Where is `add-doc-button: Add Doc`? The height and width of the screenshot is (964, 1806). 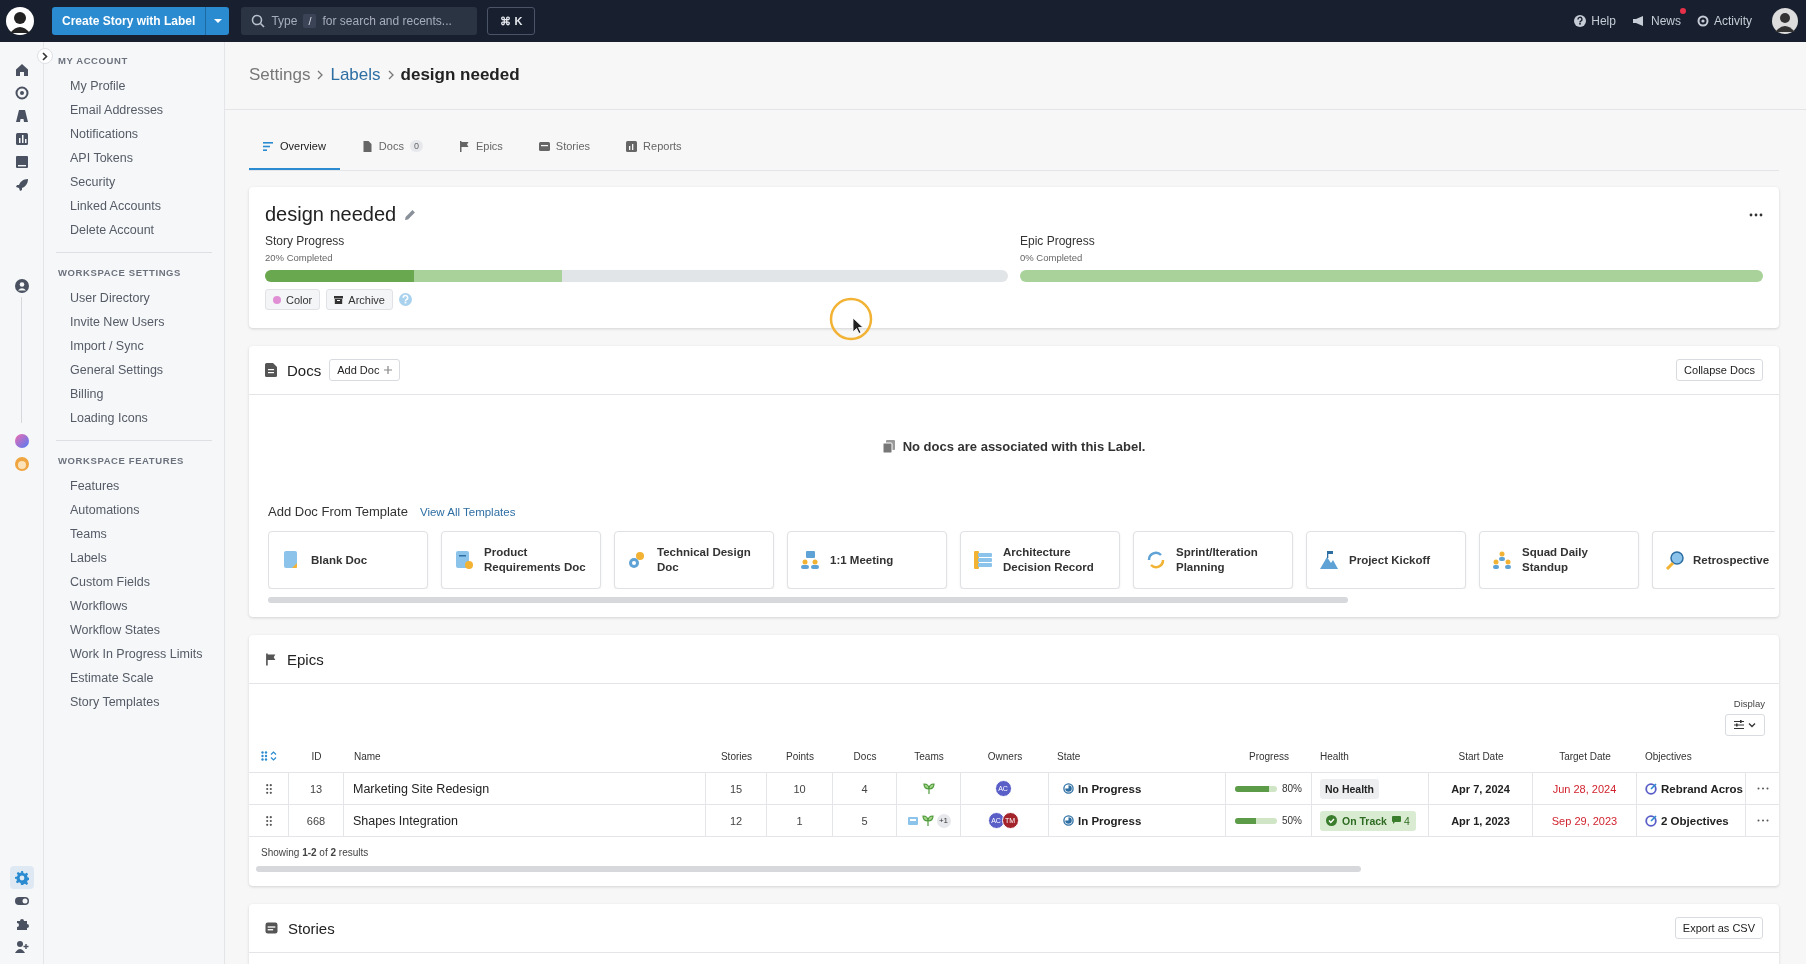 add-doc-button: Add Doc is located at coordinates (365, 370).